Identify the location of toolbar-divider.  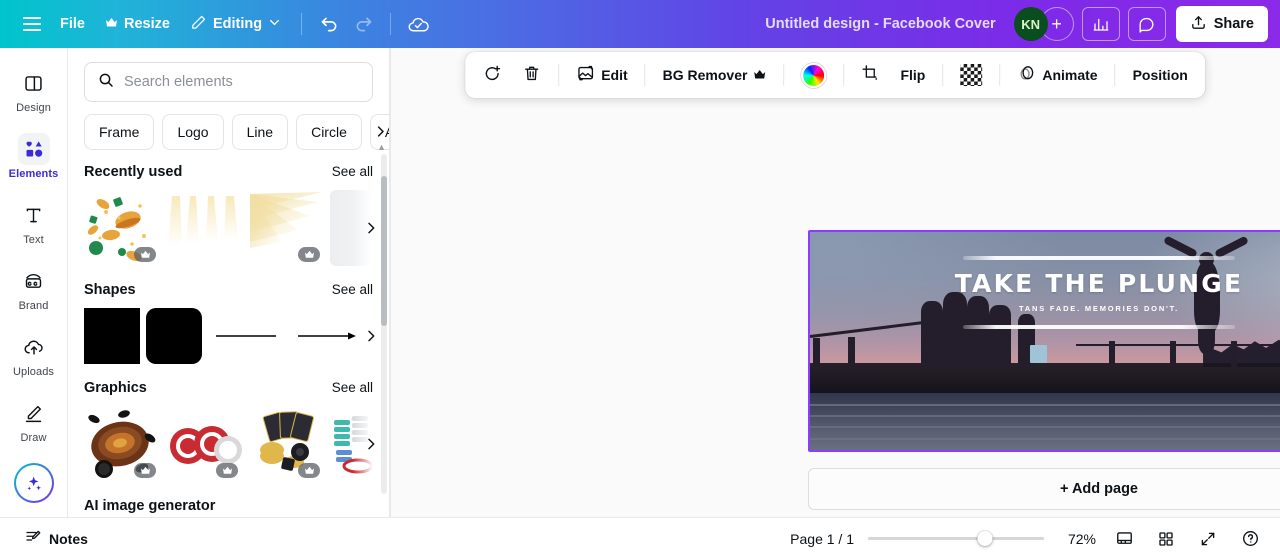
(302, 24).